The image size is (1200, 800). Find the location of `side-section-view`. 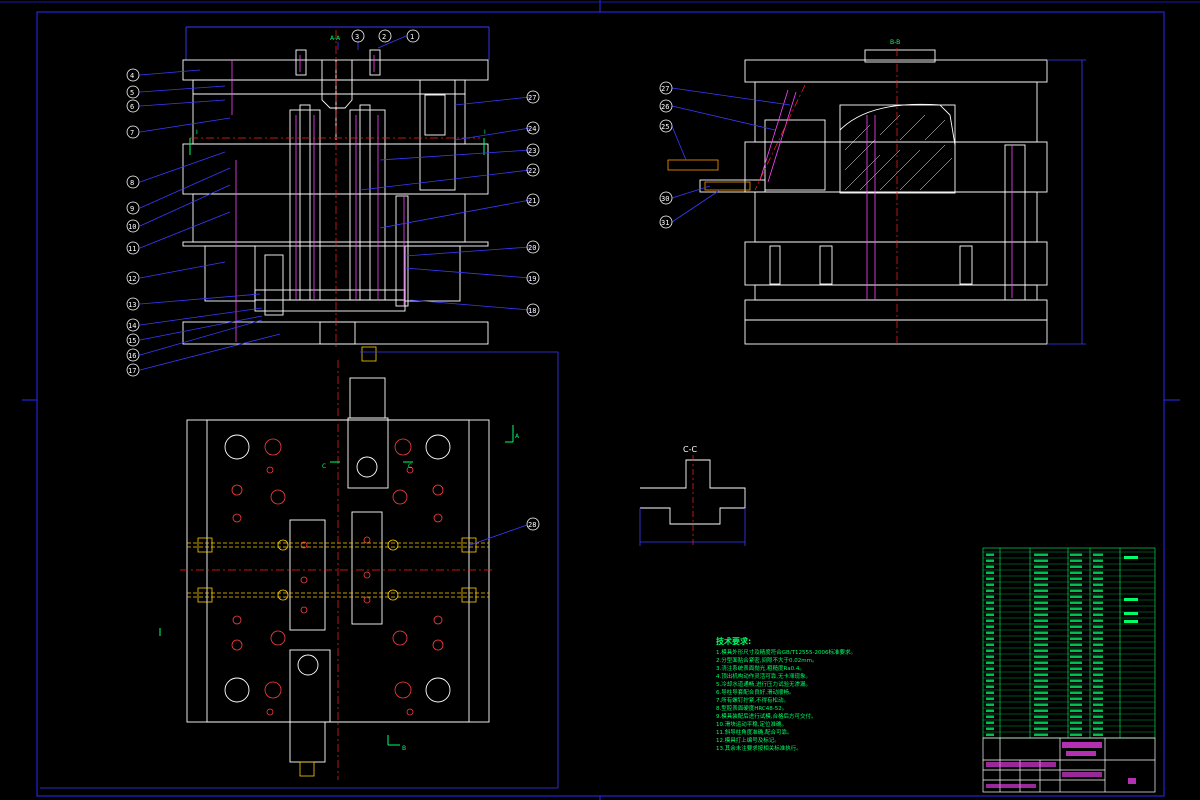

side-section-view is located at coordinates (873, 197).